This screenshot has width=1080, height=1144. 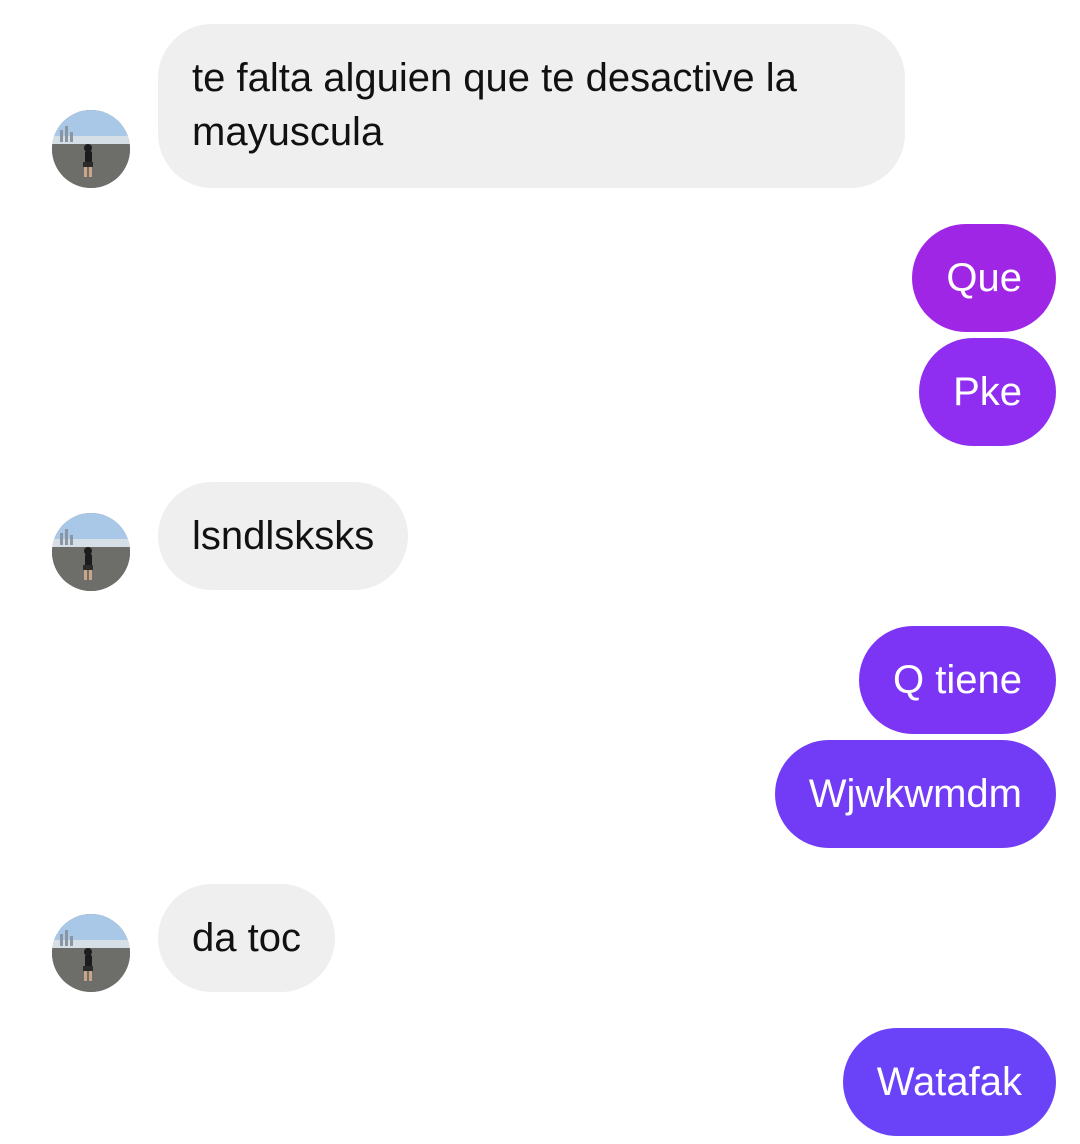 I want to click on outgoing-message: Q tiene, so click(x=957, y=680).